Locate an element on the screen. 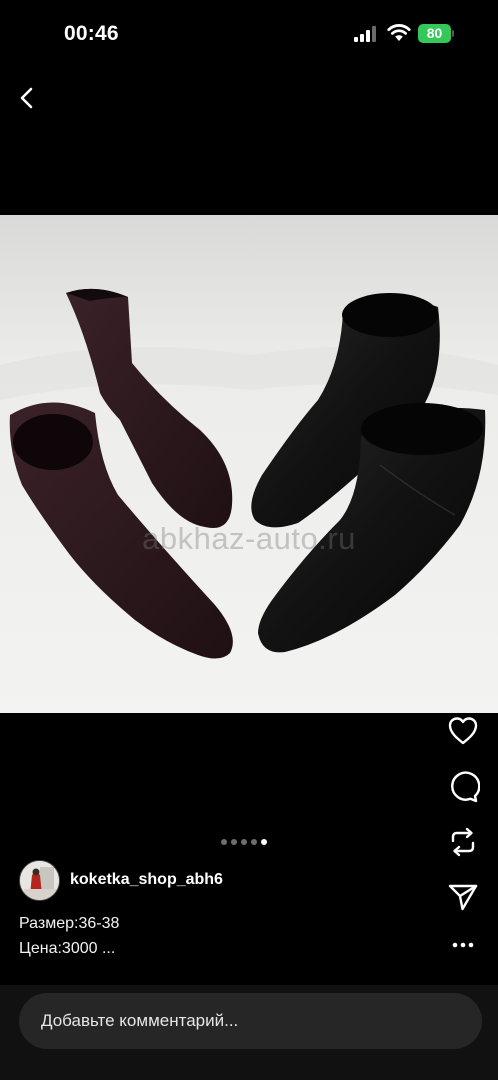 This screenshot has width=498, height=1080. cellular-signal-icon is located at coordinates (365, 34).